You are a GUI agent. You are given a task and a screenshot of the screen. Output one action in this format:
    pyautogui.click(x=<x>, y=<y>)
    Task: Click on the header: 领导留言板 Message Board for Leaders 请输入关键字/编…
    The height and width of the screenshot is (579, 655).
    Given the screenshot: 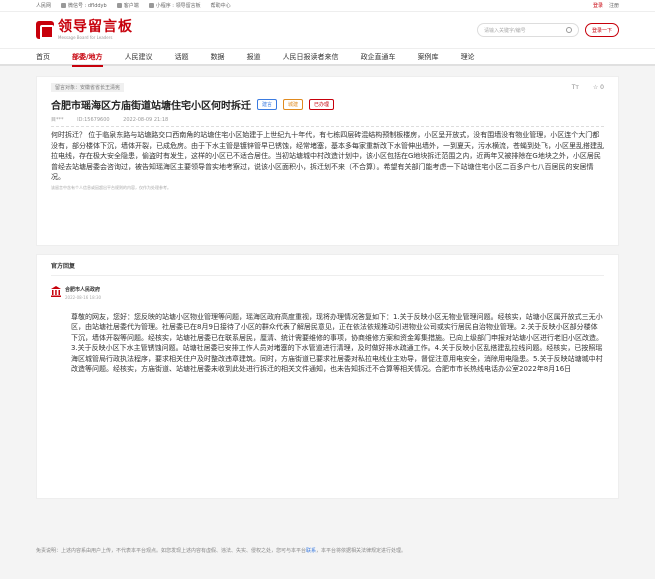 What is the action you would take?
    pyautogui.click(x=327, y=30)
    